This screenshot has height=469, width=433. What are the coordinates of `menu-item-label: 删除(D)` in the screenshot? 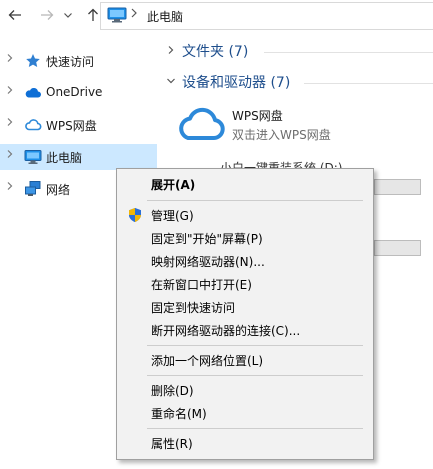 It's located at (172, 390).